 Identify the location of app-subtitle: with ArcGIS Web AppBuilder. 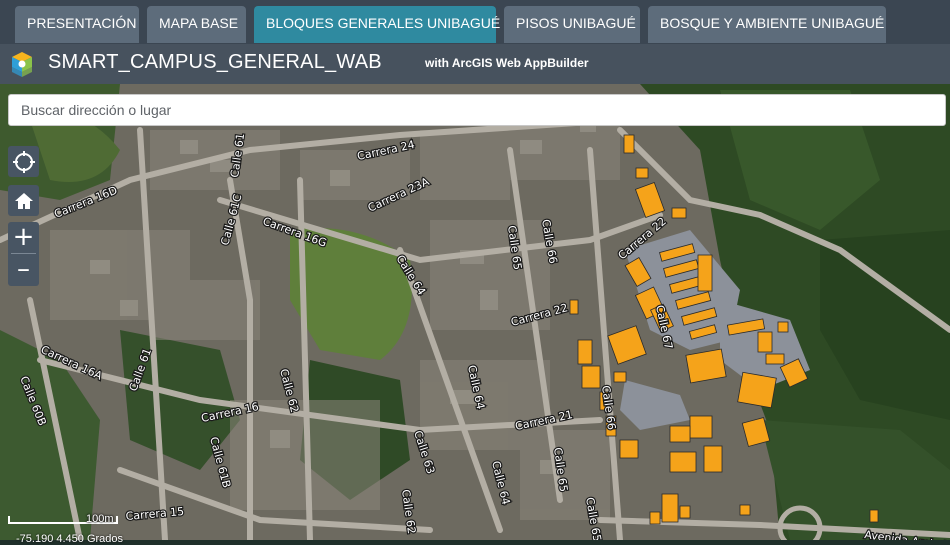
(507, 63).